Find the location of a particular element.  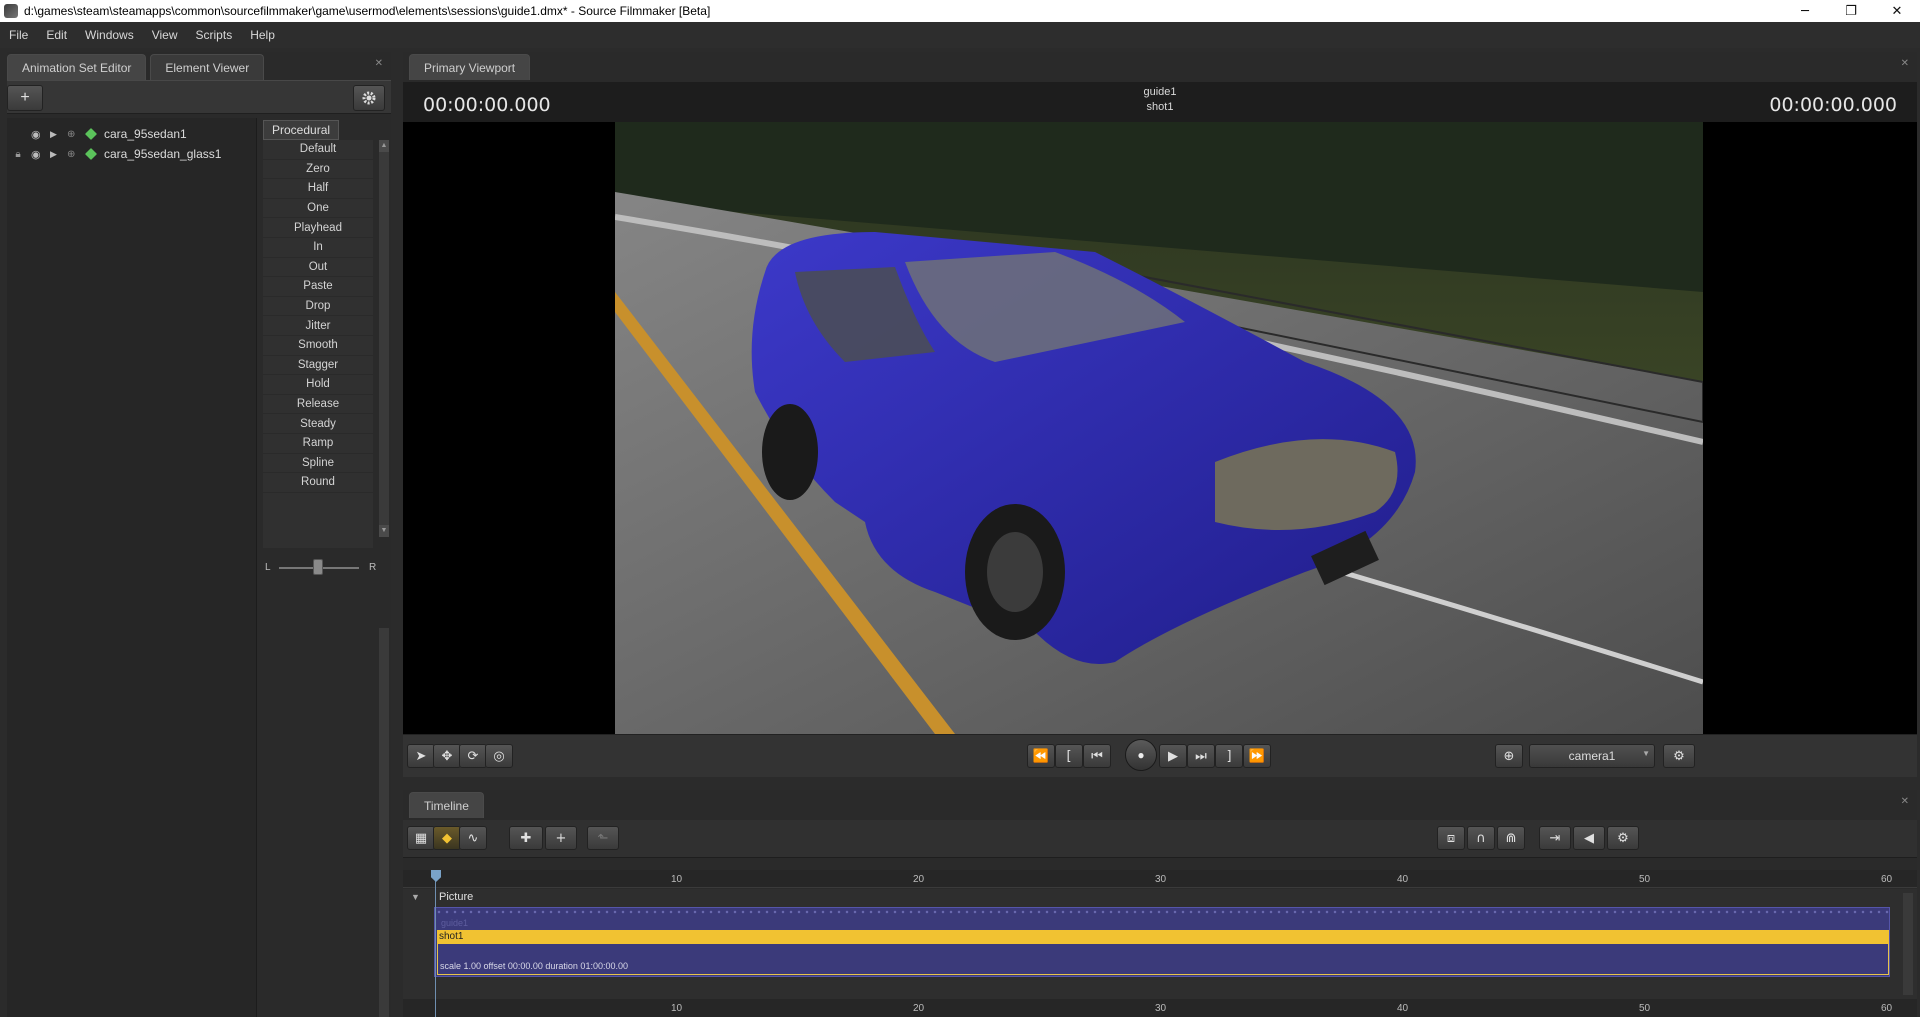

procedural-item: Smooth is located at coordinates (318, 346).